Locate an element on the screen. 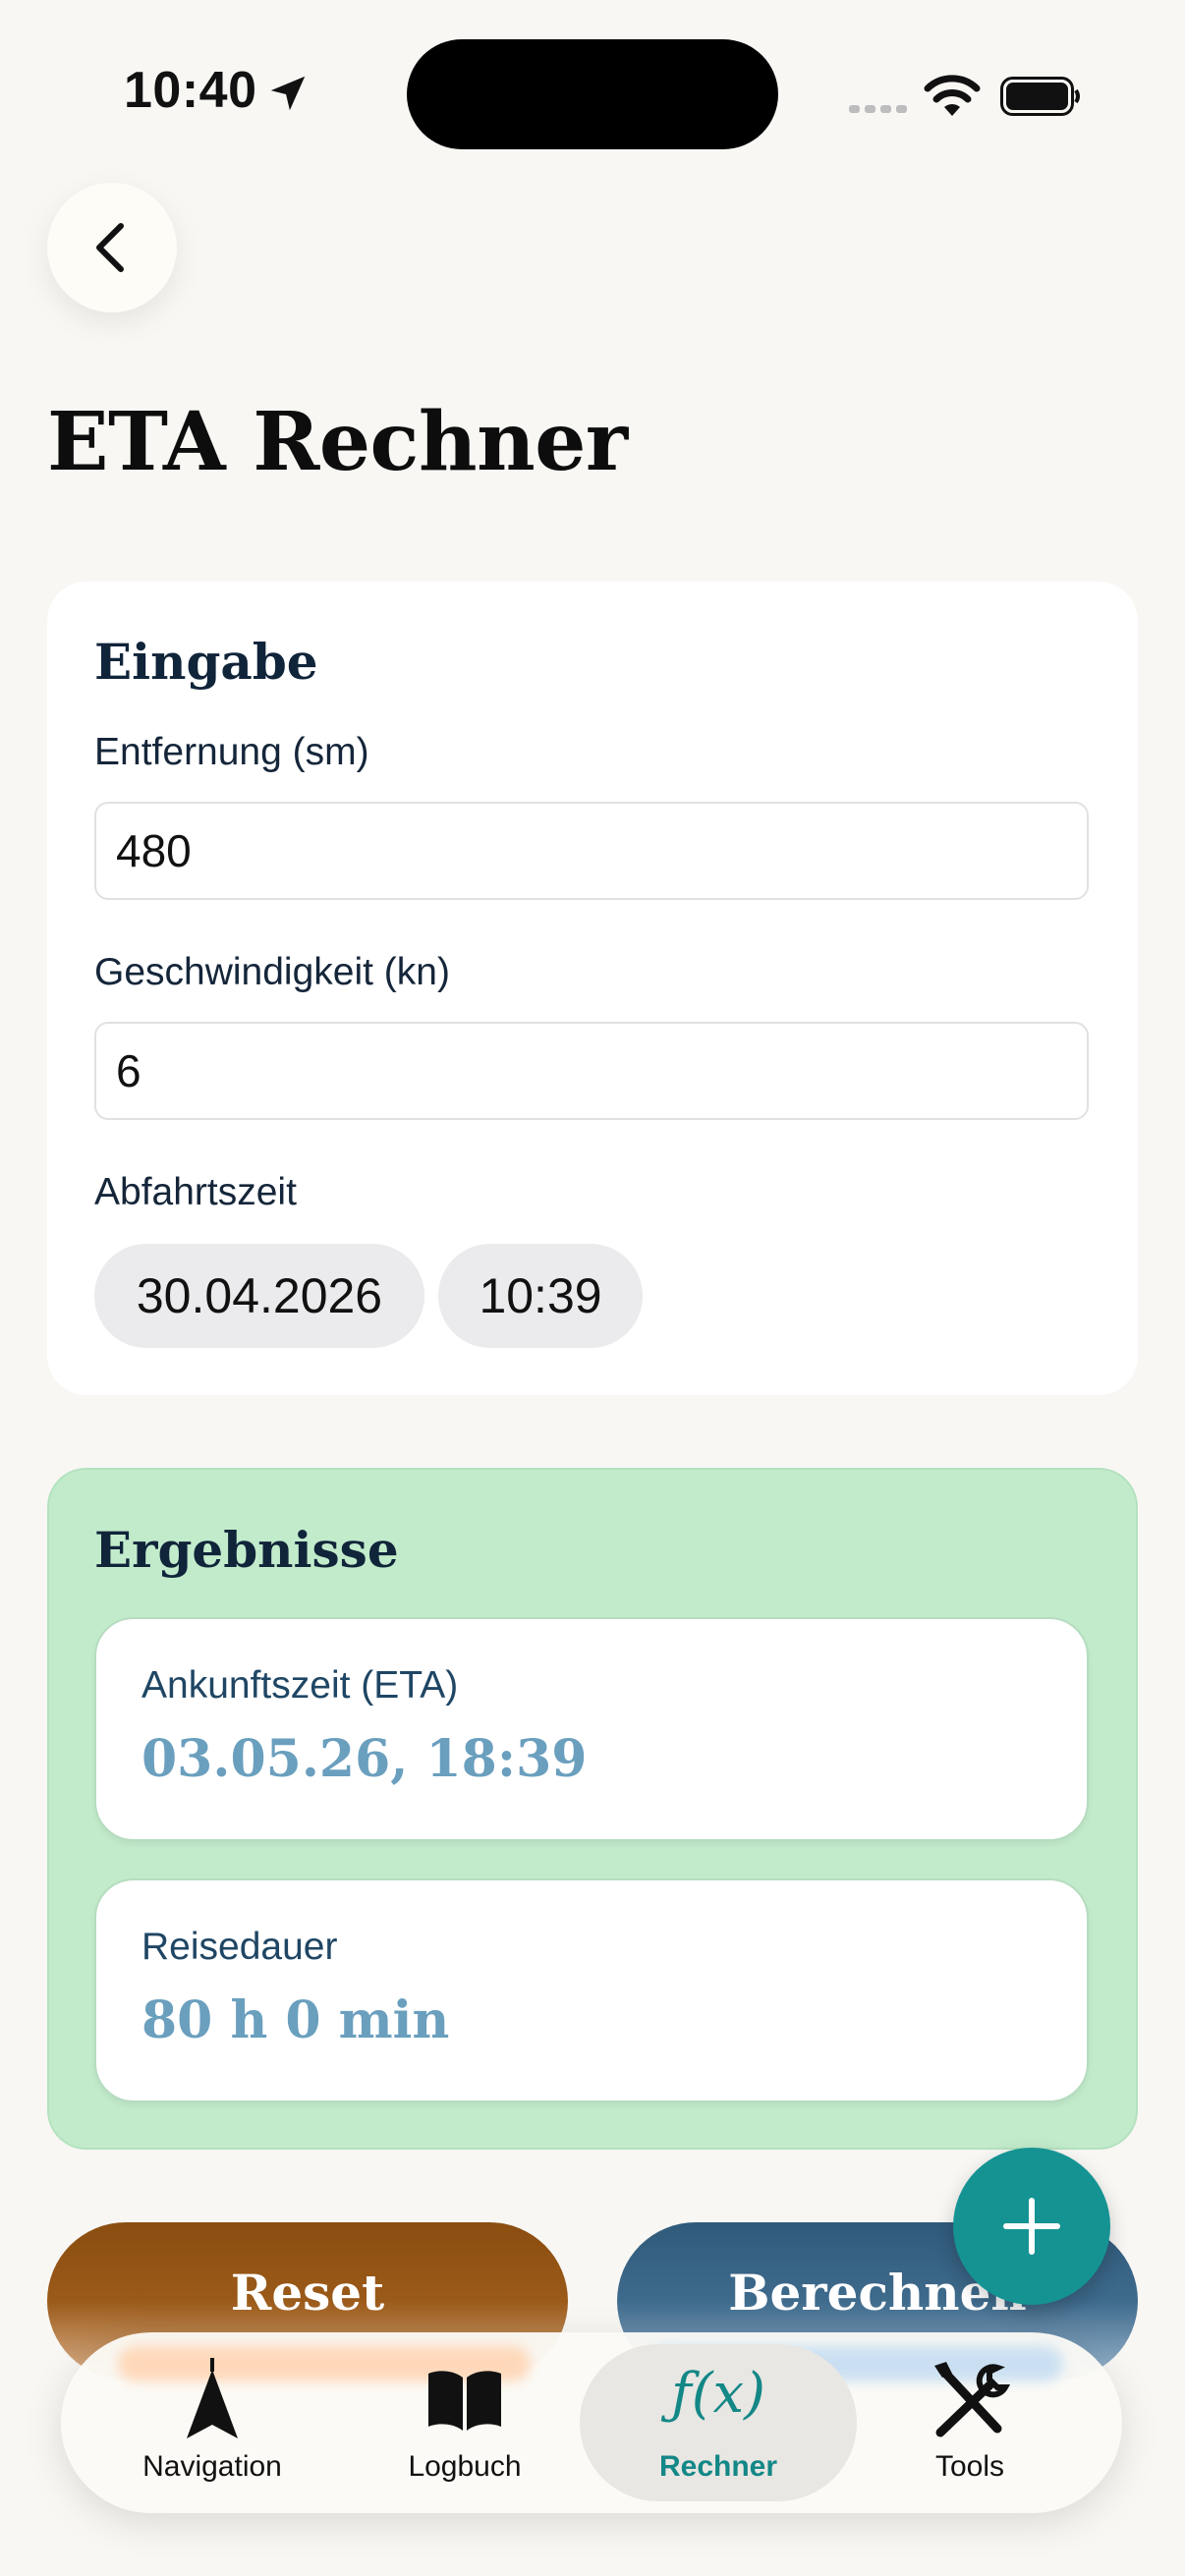 This screenshot has width=1185, height=2576. eta-value: 03.05.26, 18:39 is located at coordinates (365, 1759).